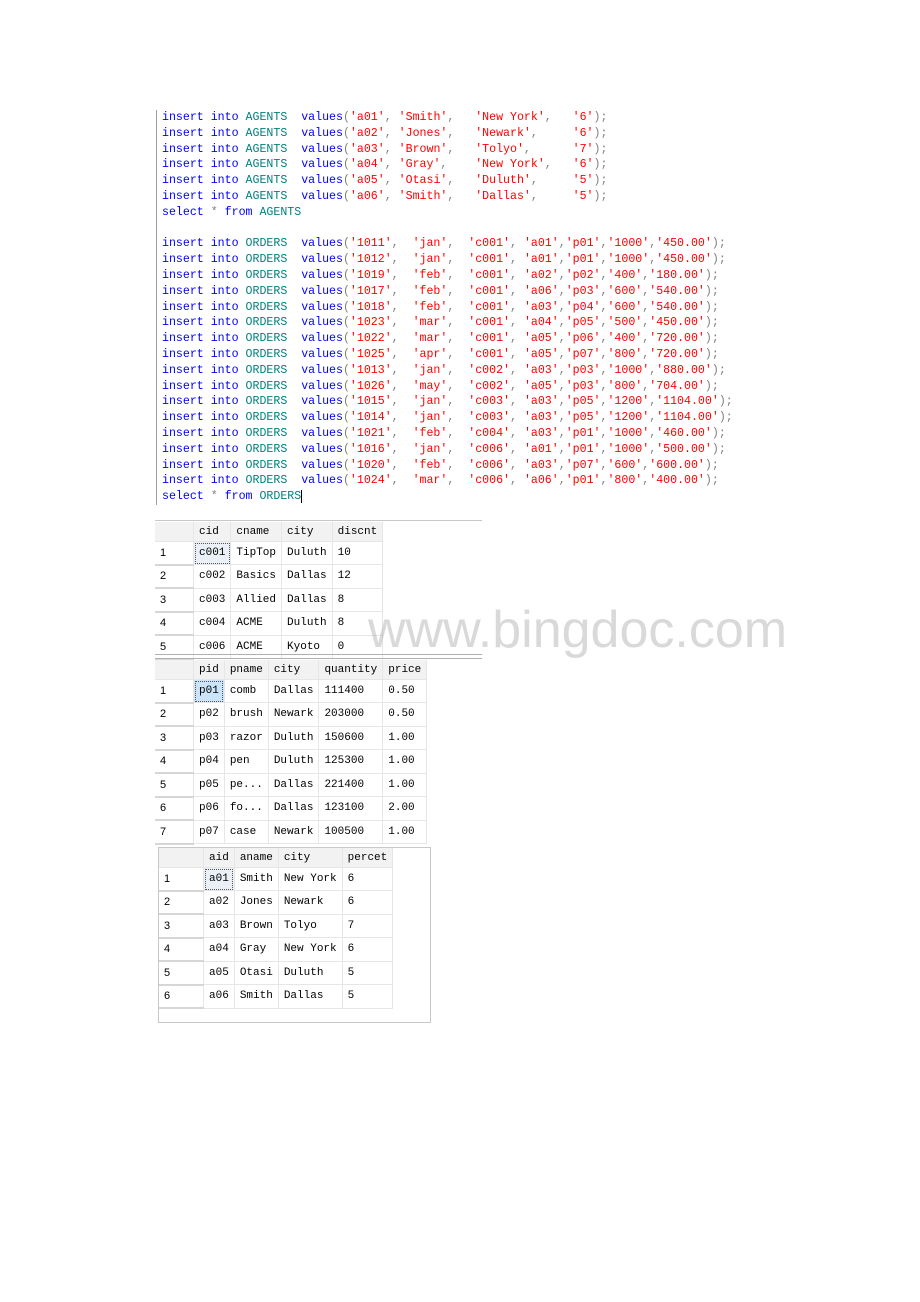 Image resolution: width=920 pixels, height=1302 pixels. I want to click on table-row: 2 p02 brush Newark 203000 0.50, so click(291, 714).